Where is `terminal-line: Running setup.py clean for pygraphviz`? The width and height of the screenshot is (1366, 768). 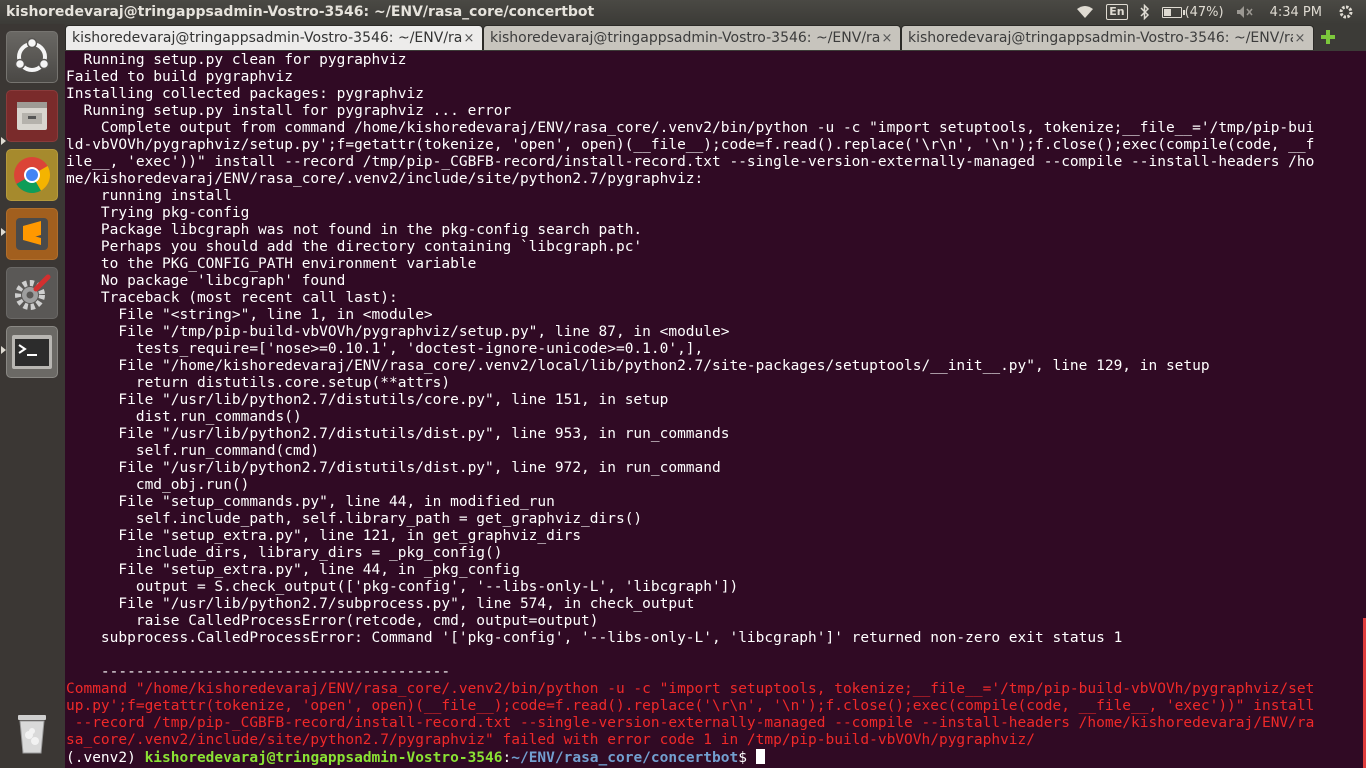
terminal-line: Running setup.py clean for pygraphviz is located at coordinates (236, 60).